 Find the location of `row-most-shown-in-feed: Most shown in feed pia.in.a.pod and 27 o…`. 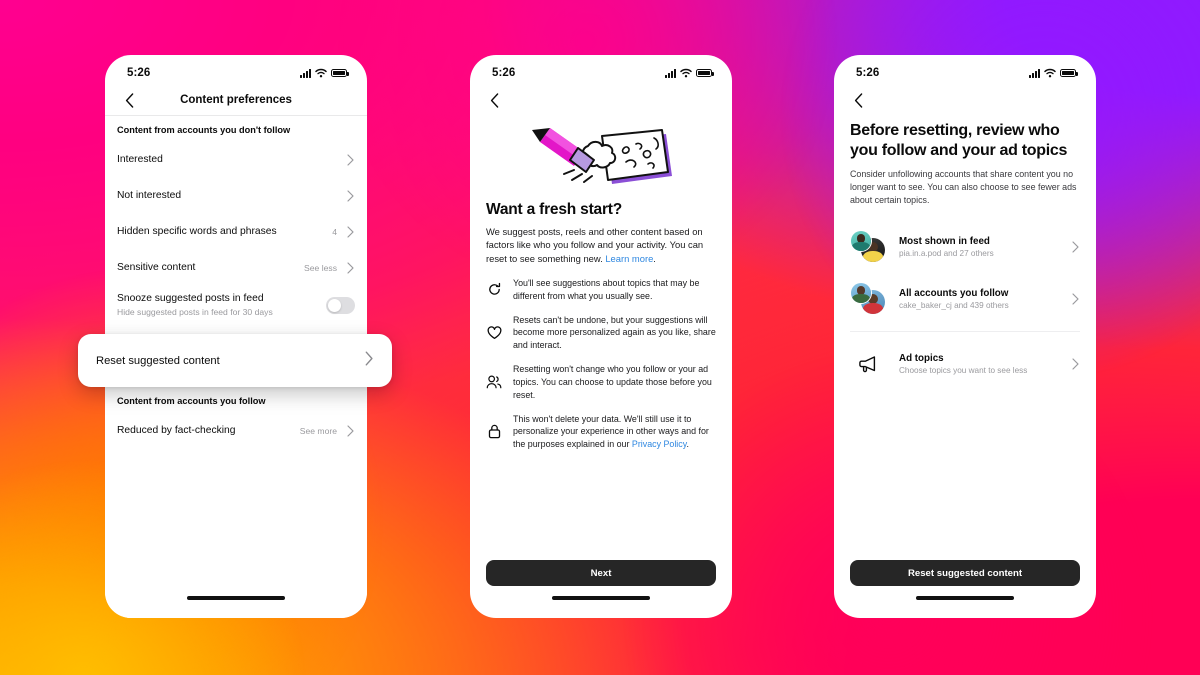

row-most-shown-in-feed: Most shown in feed pia.in.a.pod and 27 o… is located at coordinates (965, 247).